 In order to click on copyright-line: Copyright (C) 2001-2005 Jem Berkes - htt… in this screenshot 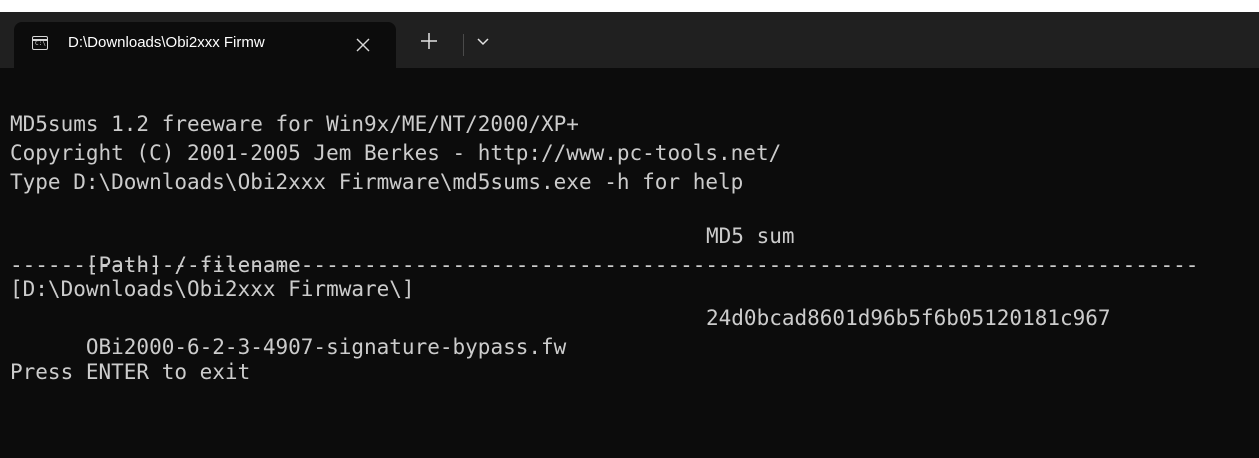, I will do `click(396, 153)`.